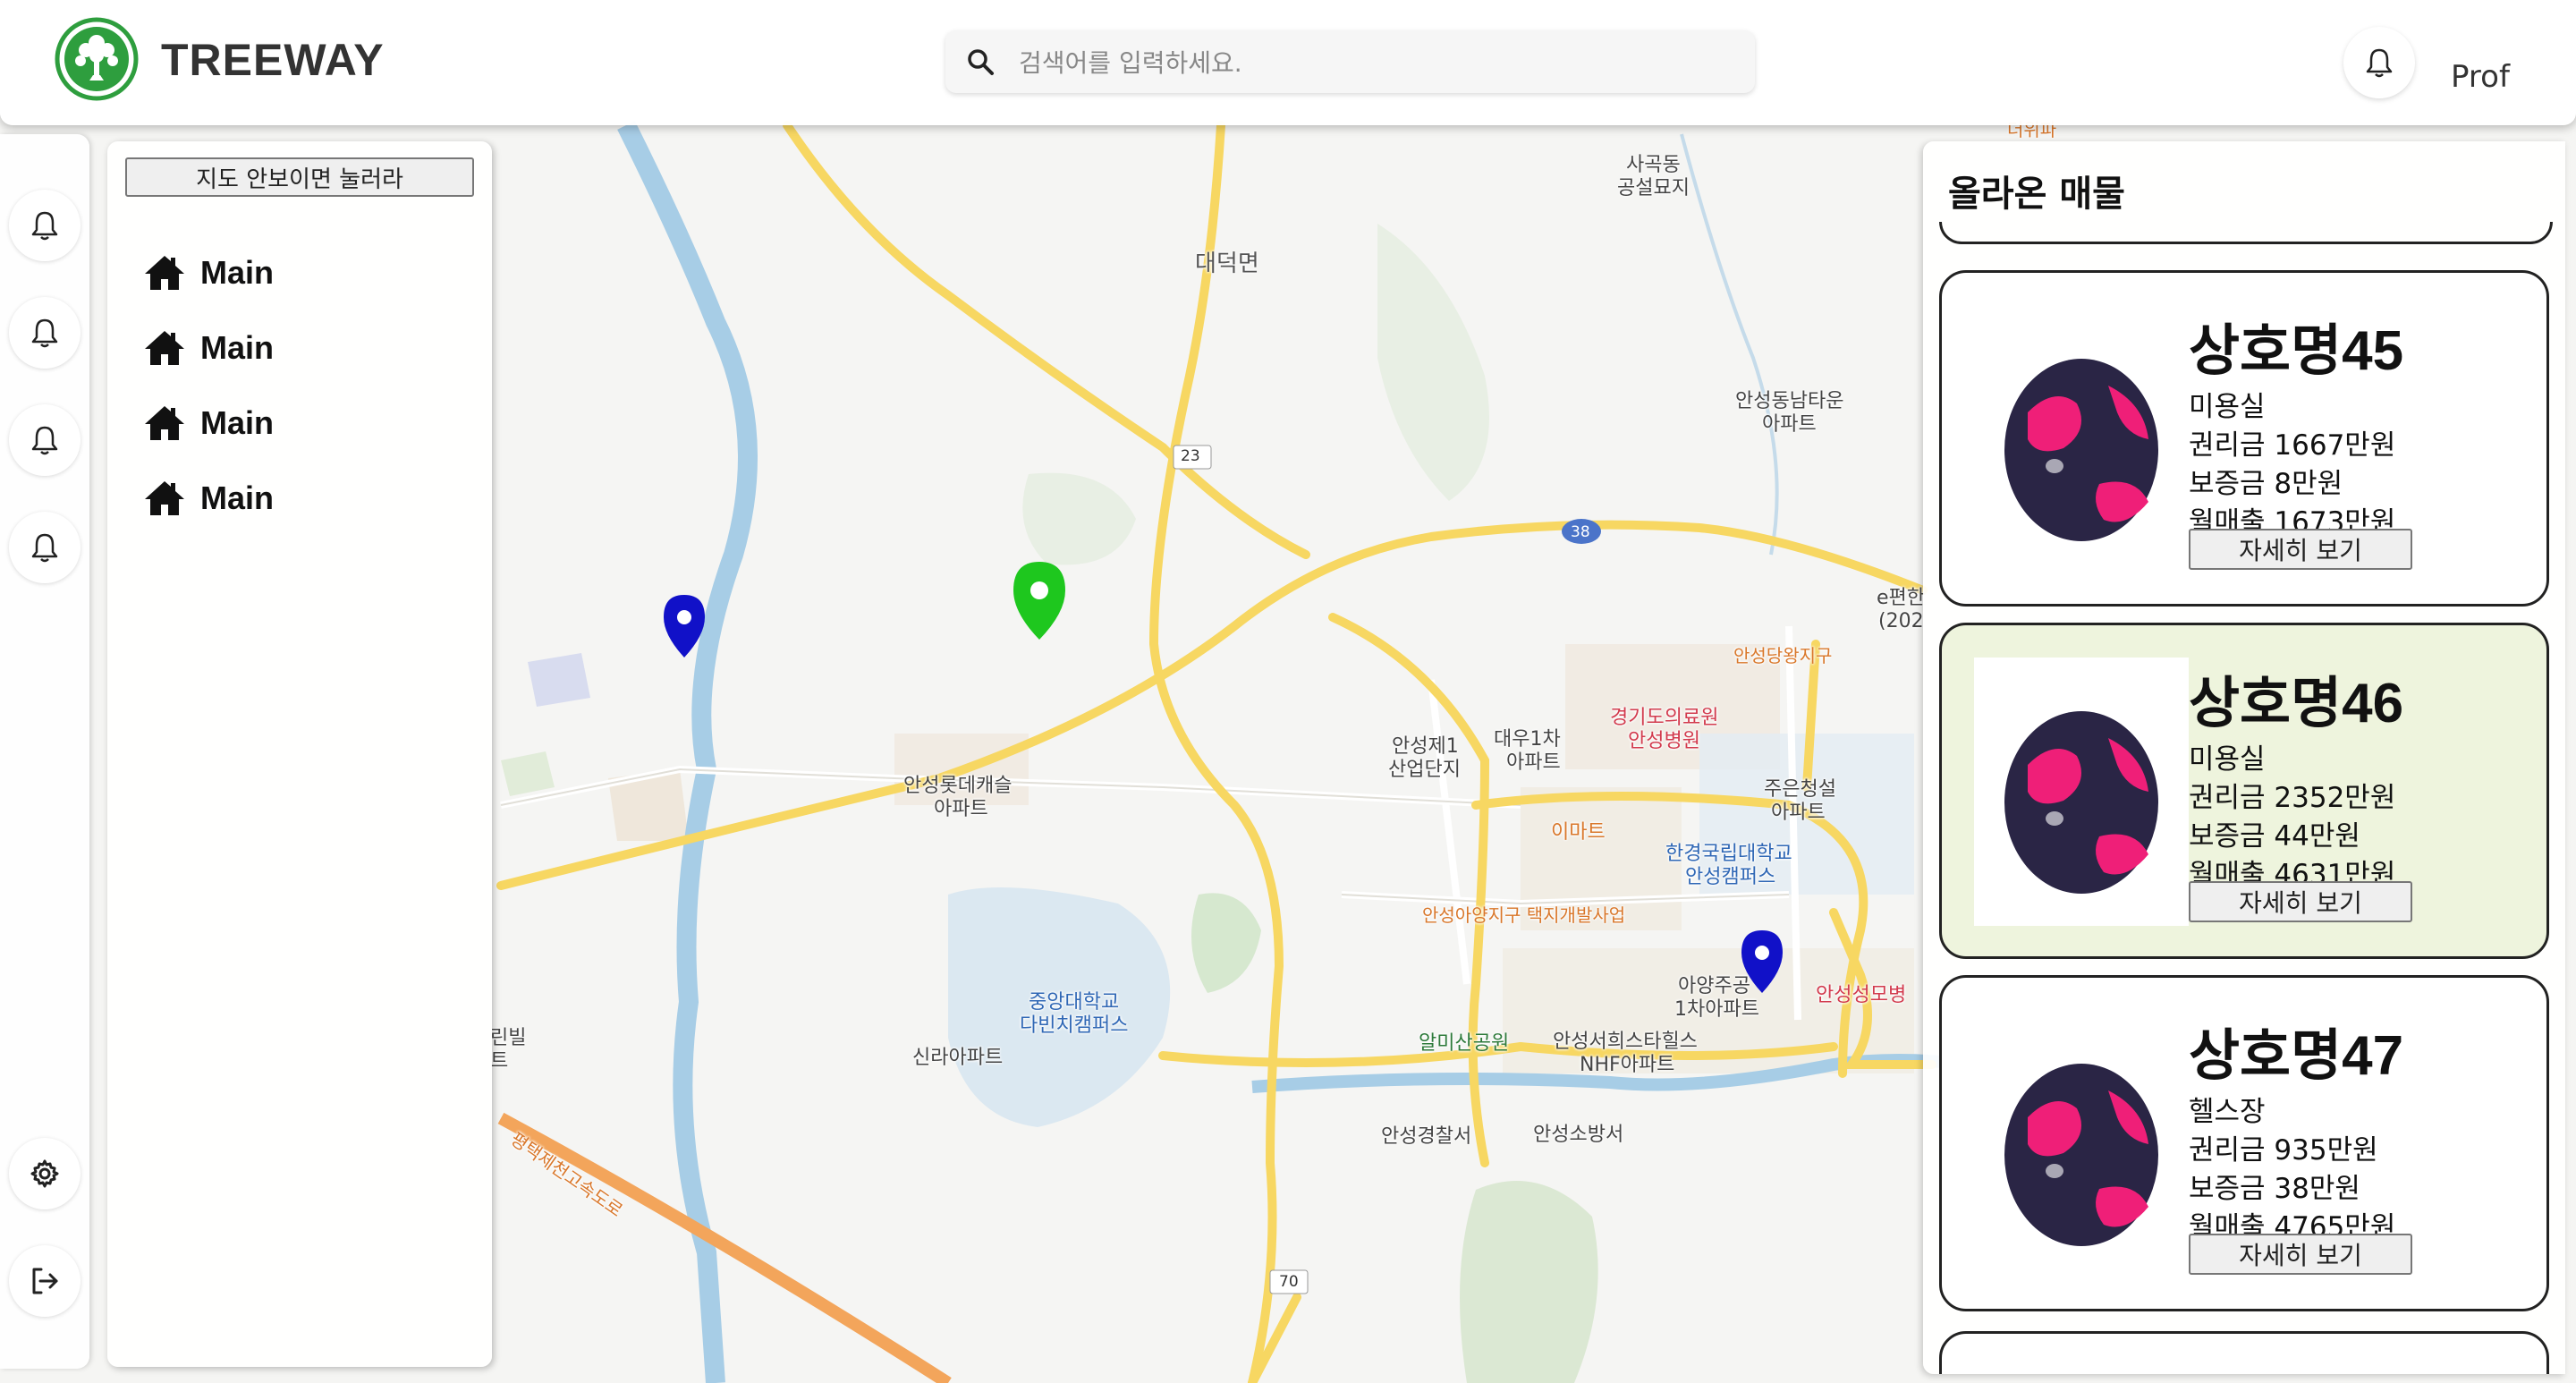 The width and height of the screenshot is (2576, 1383). What do you see at coordinates (1580, 532) in the screenshot?
I see `route-number: 38` at bounding box center [1580, 532].